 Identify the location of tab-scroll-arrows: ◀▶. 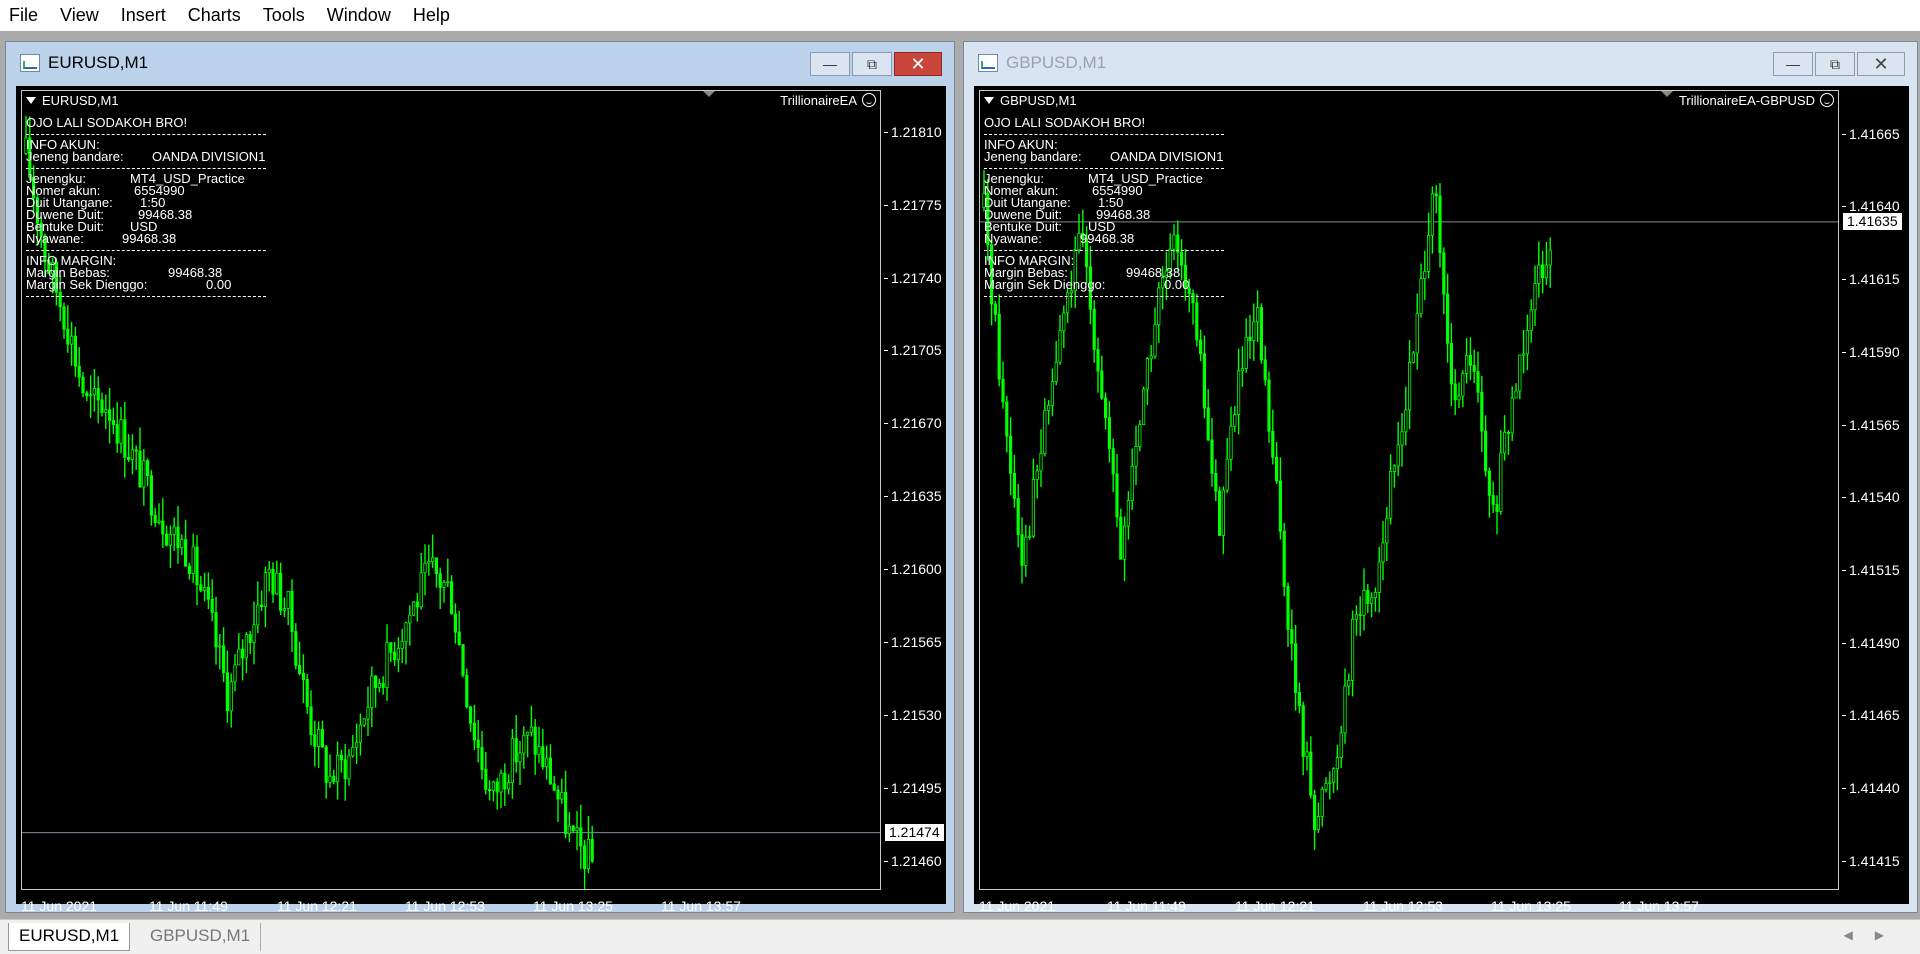
(1875, 935).